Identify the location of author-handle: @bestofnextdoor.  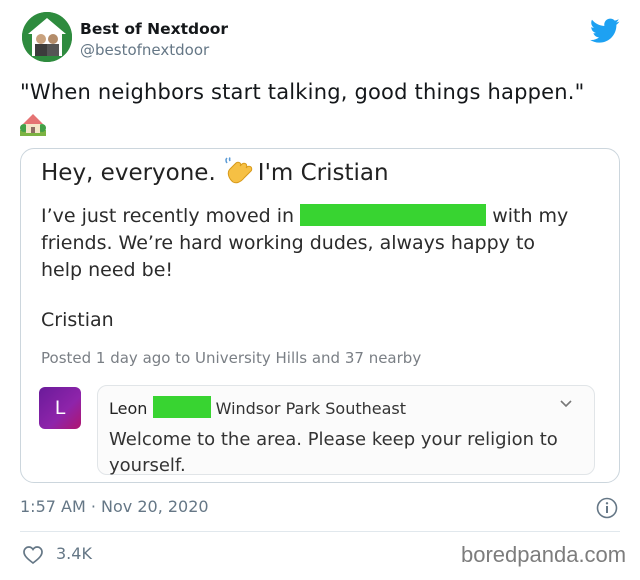
(144, 50).